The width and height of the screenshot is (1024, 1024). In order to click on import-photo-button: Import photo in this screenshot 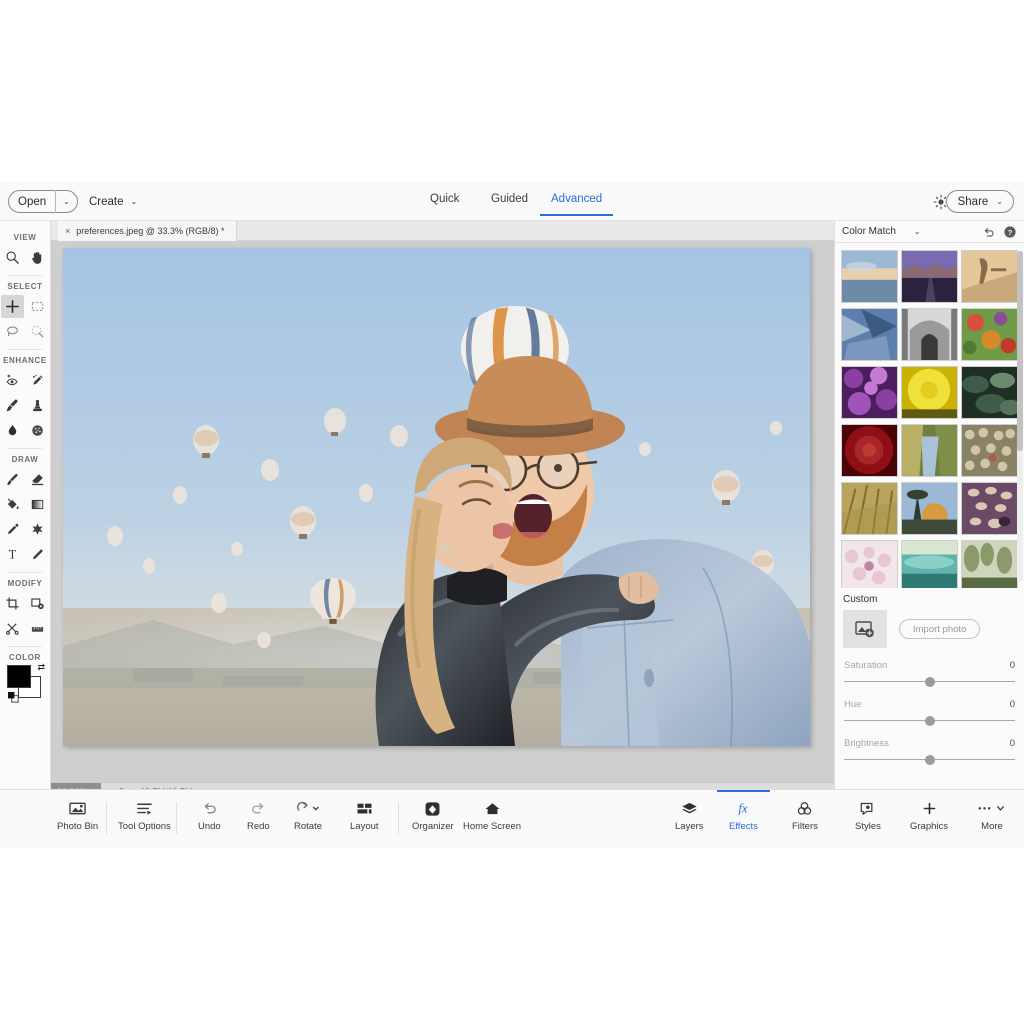, I will do `click(940, 629)`.